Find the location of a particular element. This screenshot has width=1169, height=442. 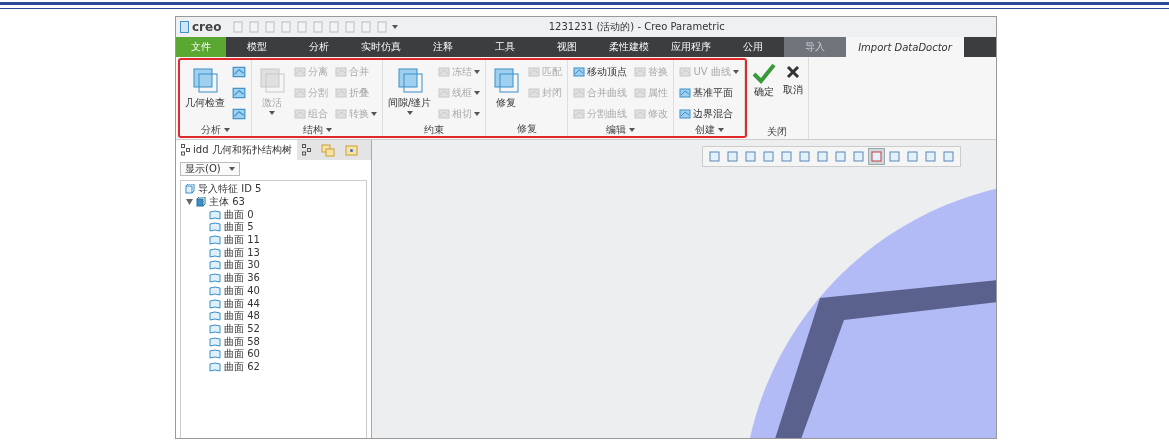

tree-icon is located at coordinates (185, 150).